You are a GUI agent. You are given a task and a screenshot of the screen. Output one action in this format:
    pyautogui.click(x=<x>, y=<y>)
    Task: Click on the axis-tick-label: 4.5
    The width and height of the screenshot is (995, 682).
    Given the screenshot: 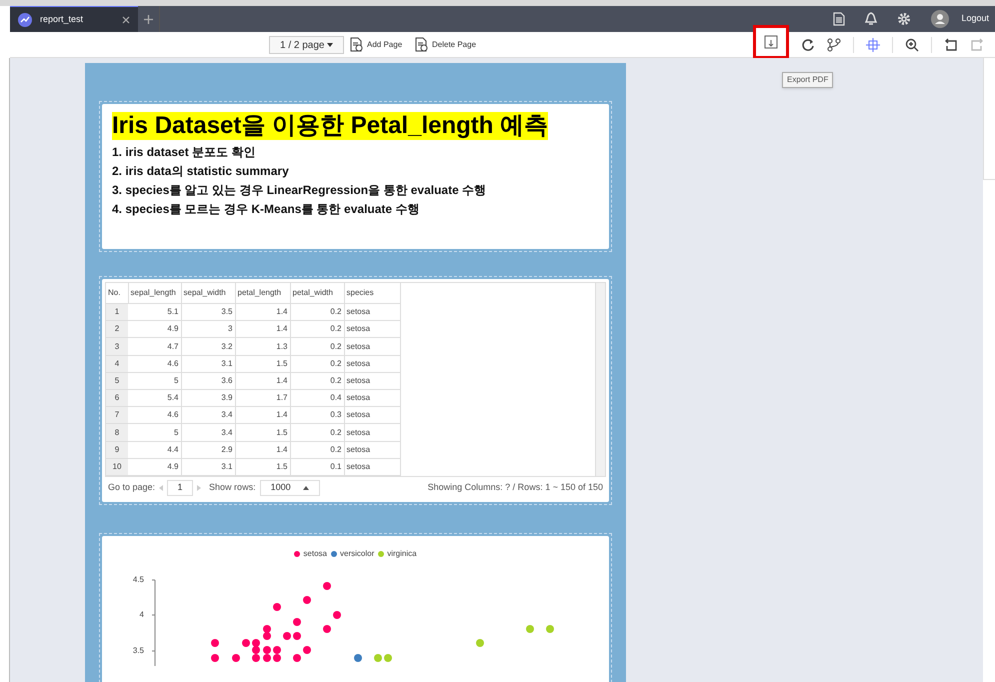 What is the action you would take?
    pyautogui.click(x=138, y=579)
    